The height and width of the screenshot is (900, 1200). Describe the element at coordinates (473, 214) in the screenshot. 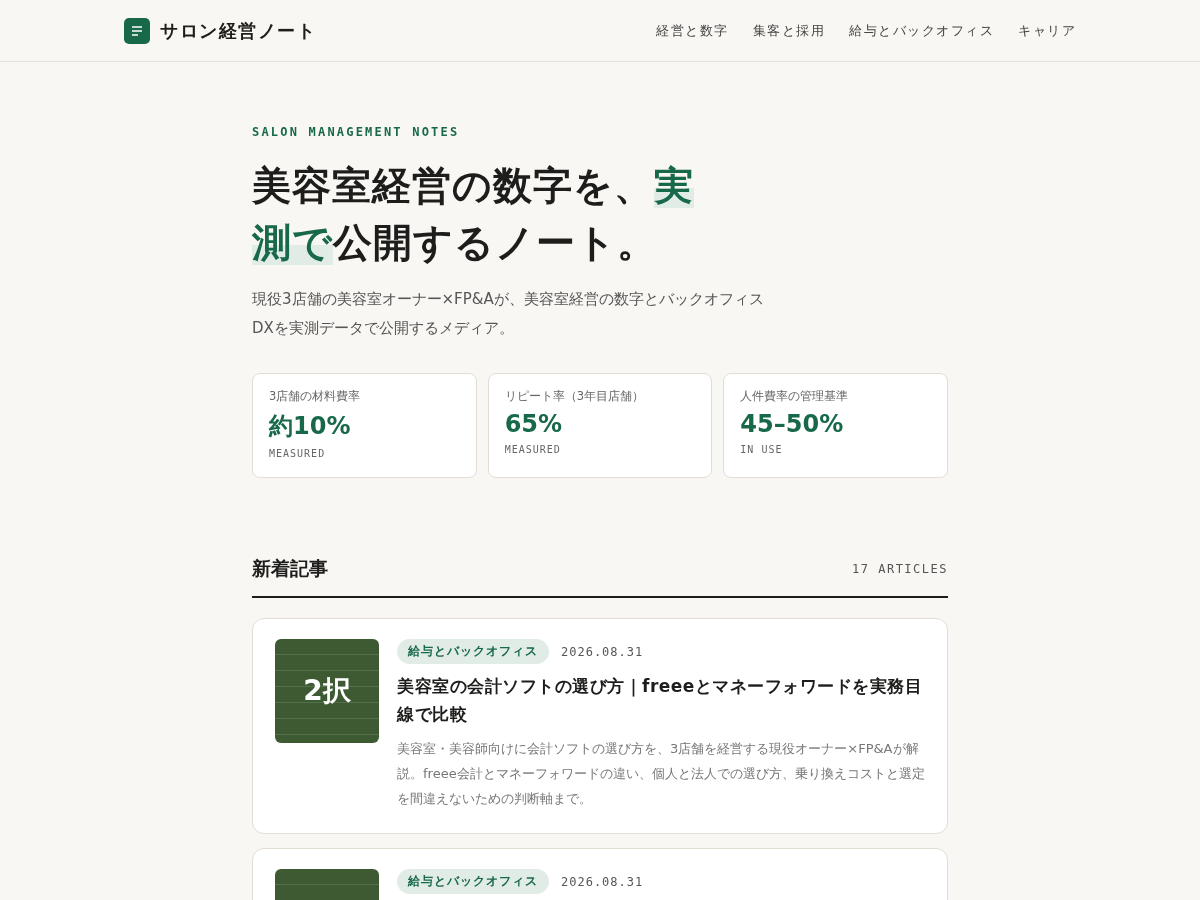

I see `hero-headline: 美容室経営の数字を、実測で公開するノート。` at that location.